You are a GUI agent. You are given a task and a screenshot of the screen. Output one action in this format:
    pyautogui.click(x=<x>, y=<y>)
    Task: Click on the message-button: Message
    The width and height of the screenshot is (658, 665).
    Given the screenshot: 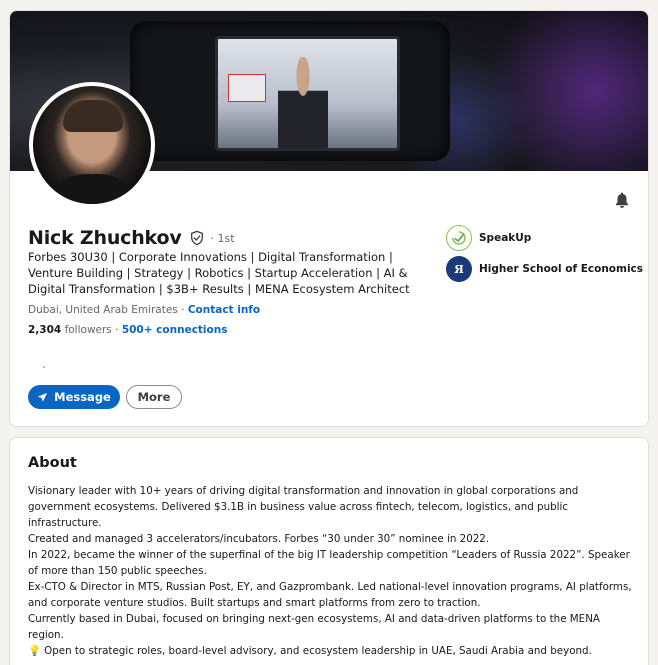 What is the action you would take?
    pyautogui.click(x=74, y=397)
    